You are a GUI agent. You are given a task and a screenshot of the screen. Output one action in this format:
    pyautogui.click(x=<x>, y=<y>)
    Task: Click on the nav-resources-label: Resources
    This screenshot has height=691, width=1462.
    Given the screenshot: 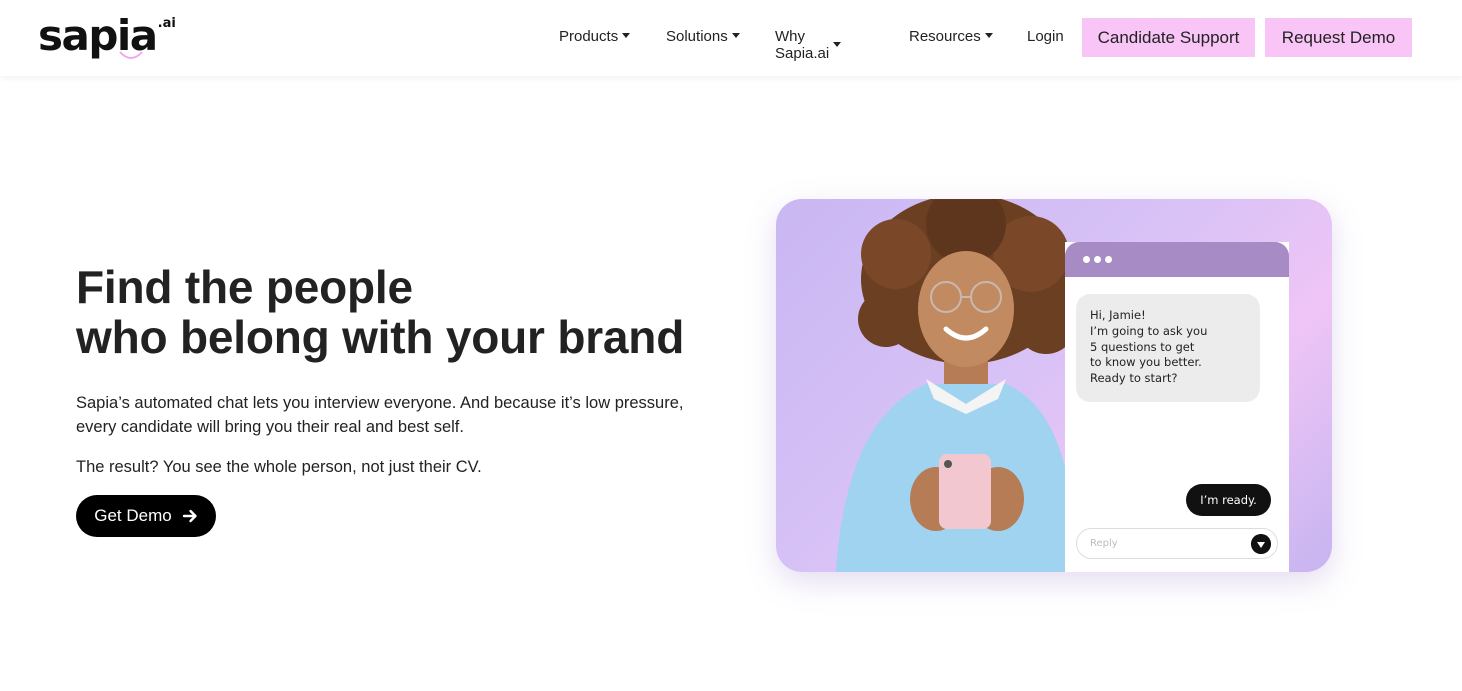 What is the action you would take?
    pyautogui.click(x=945, y=36)
    